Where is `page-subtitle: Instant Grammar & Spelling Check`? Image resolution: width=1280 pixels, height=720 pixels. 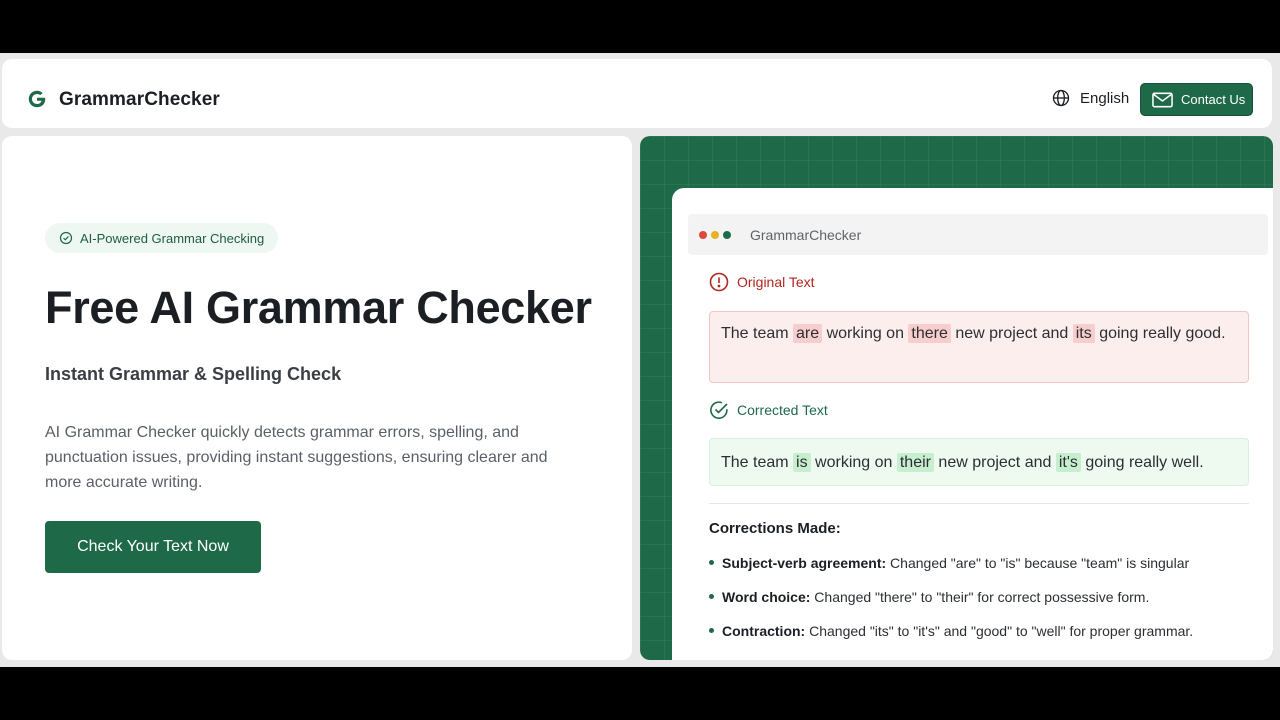
page-subtitle: Instant Grammar & Spelling Check is located at coordinates (193, 374).